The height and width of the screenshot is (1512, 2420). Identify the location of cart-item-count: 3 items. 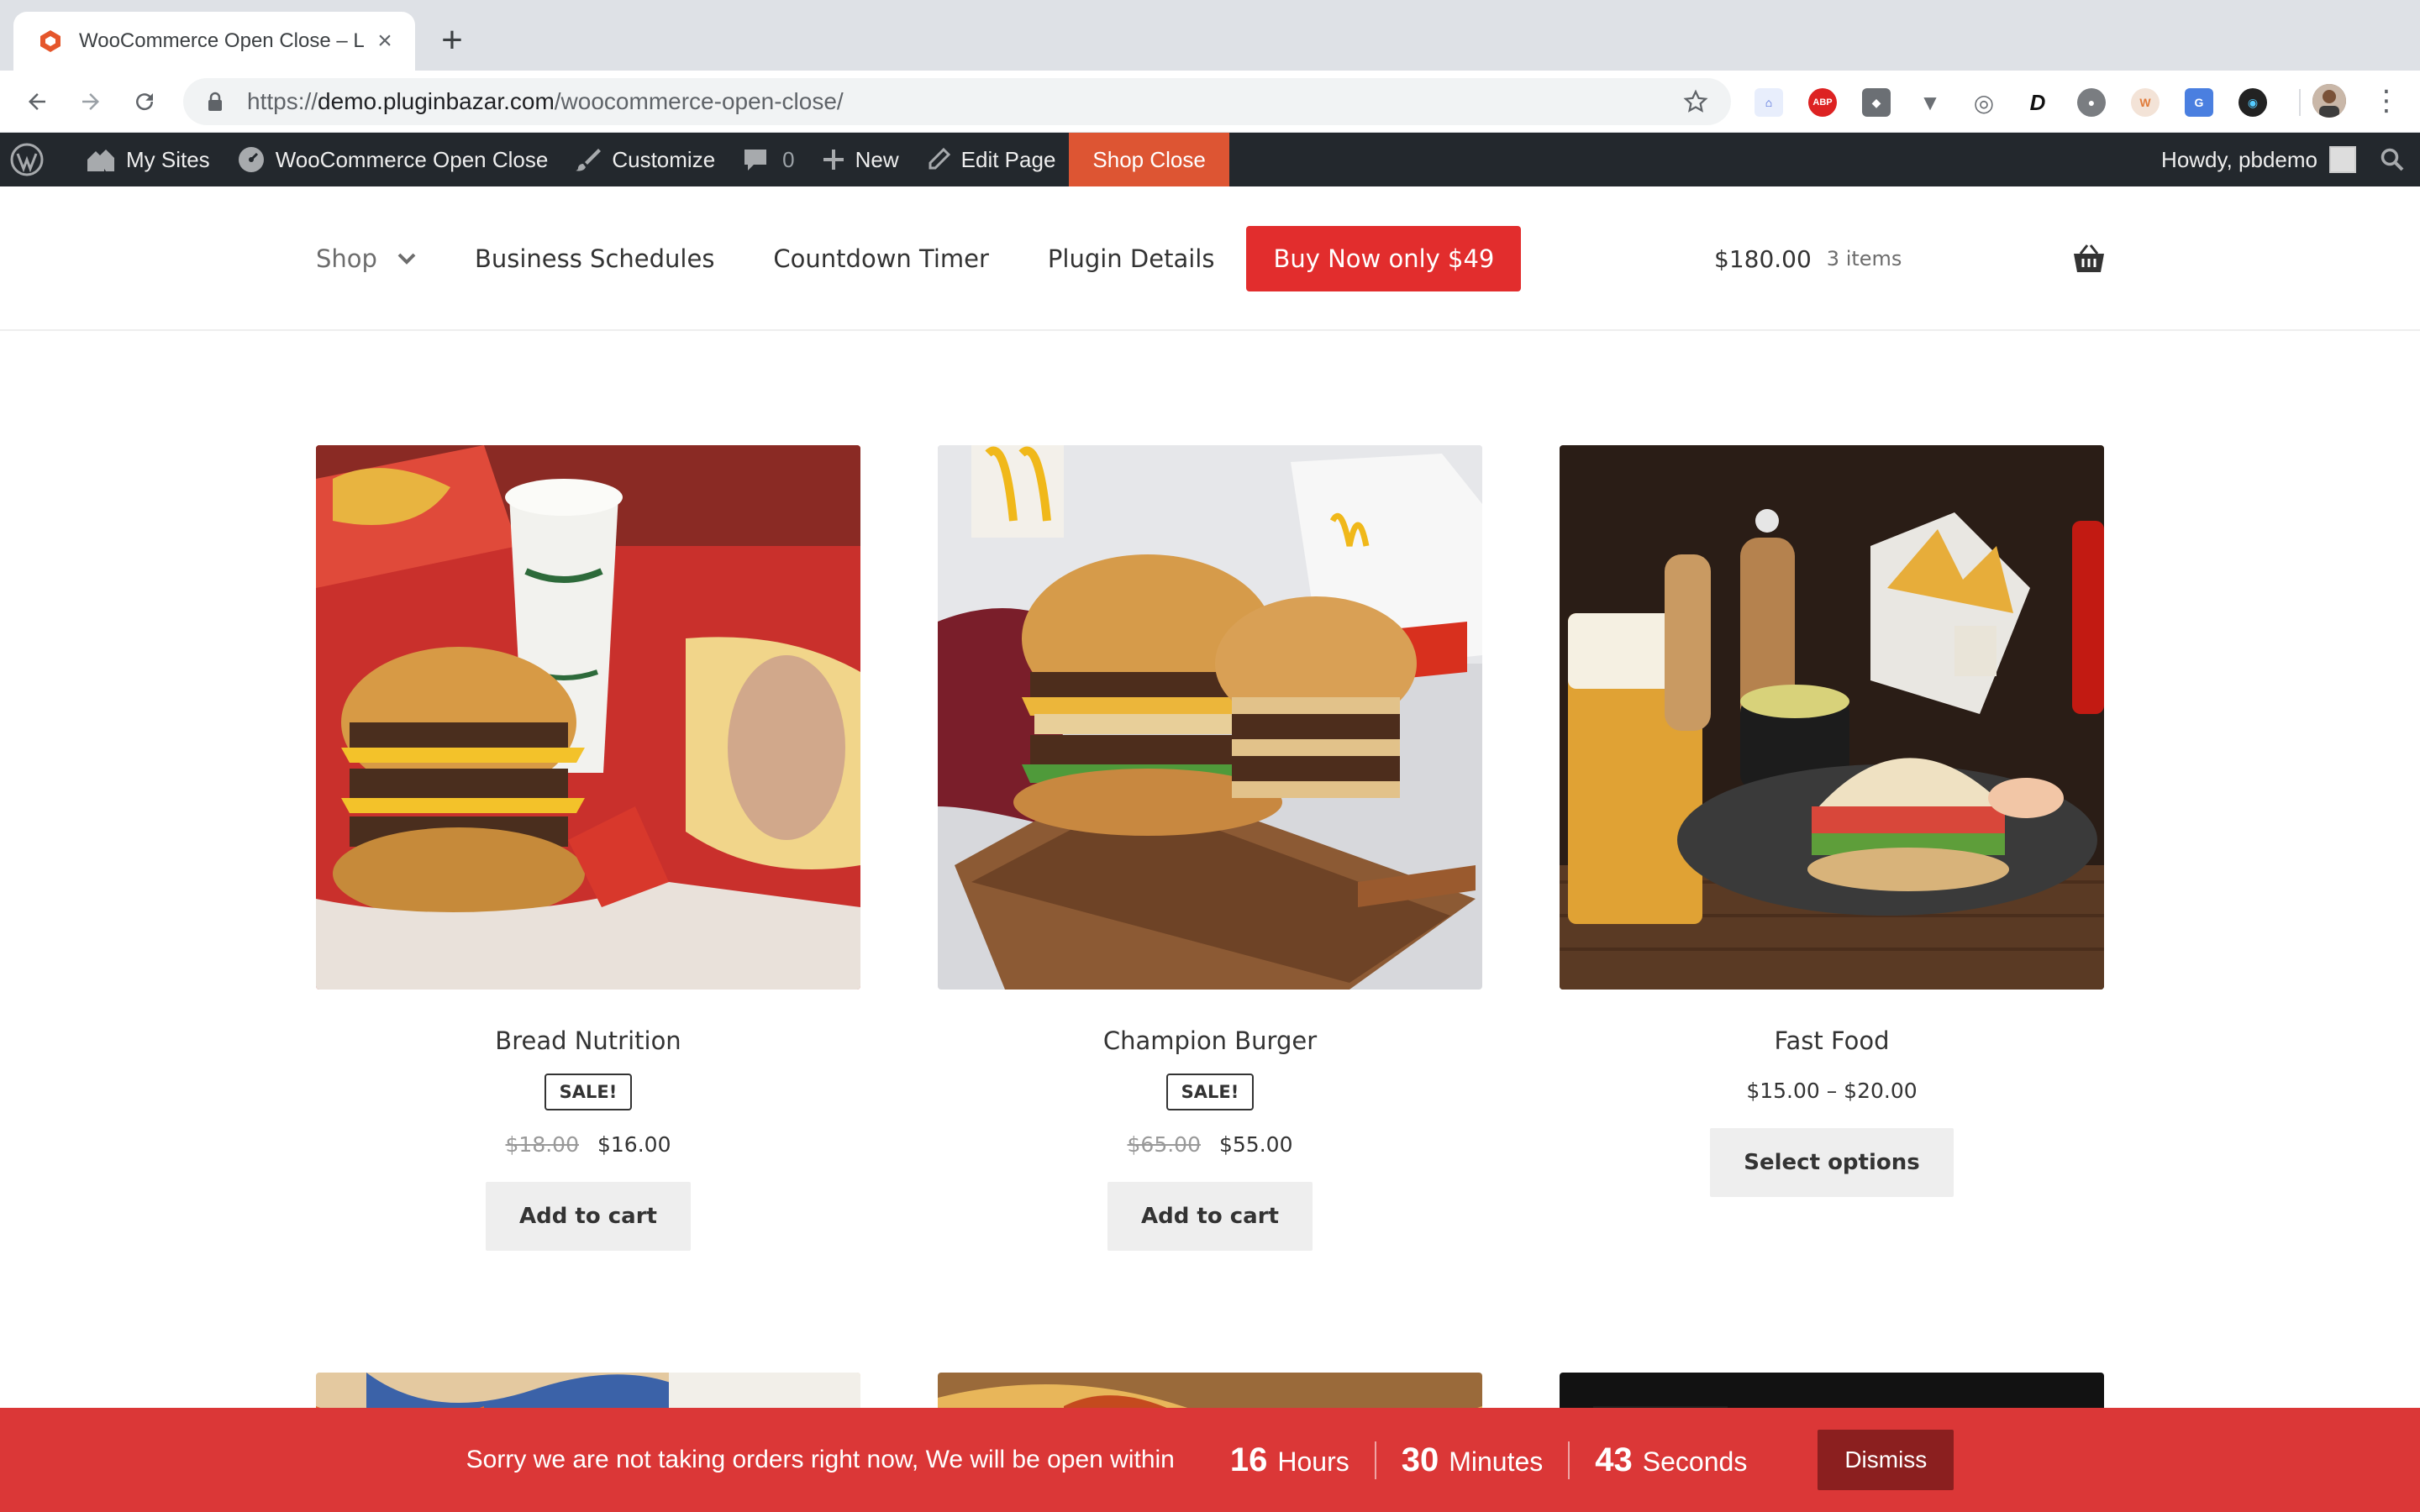
(1864, 258).